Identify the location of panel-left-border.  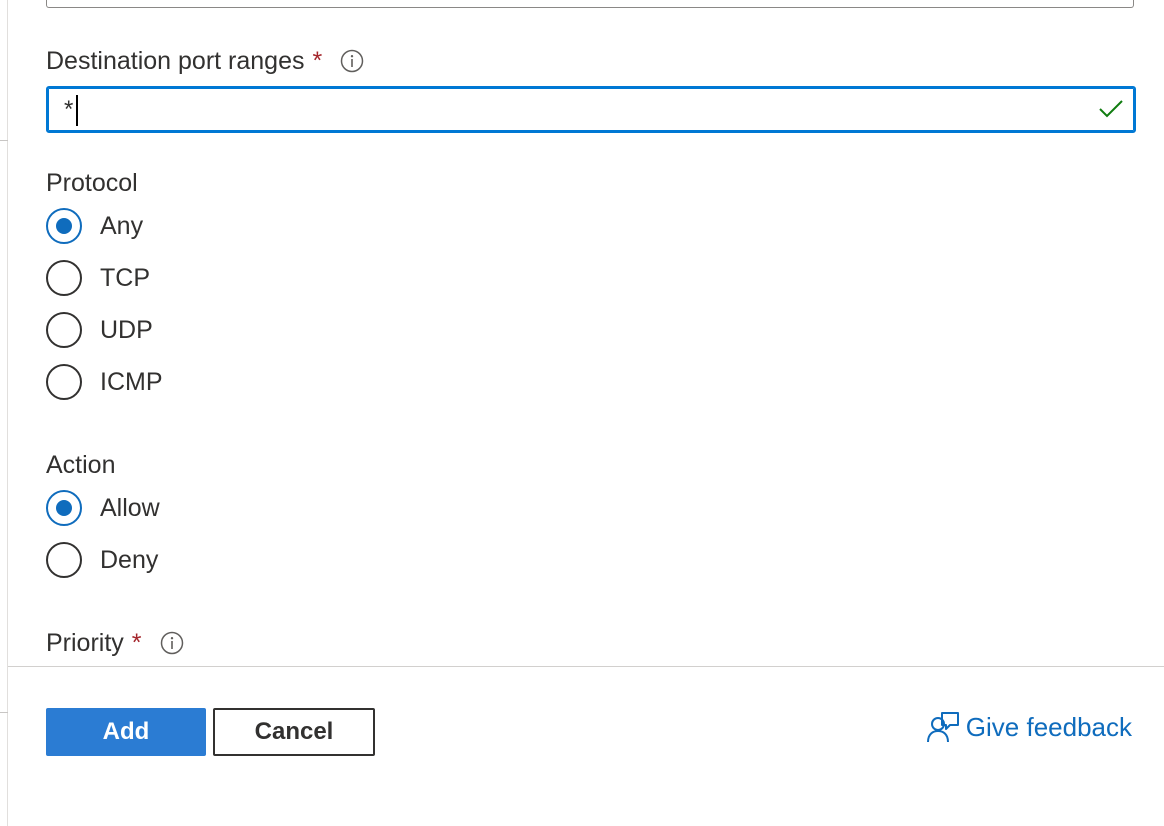
(7, 413).